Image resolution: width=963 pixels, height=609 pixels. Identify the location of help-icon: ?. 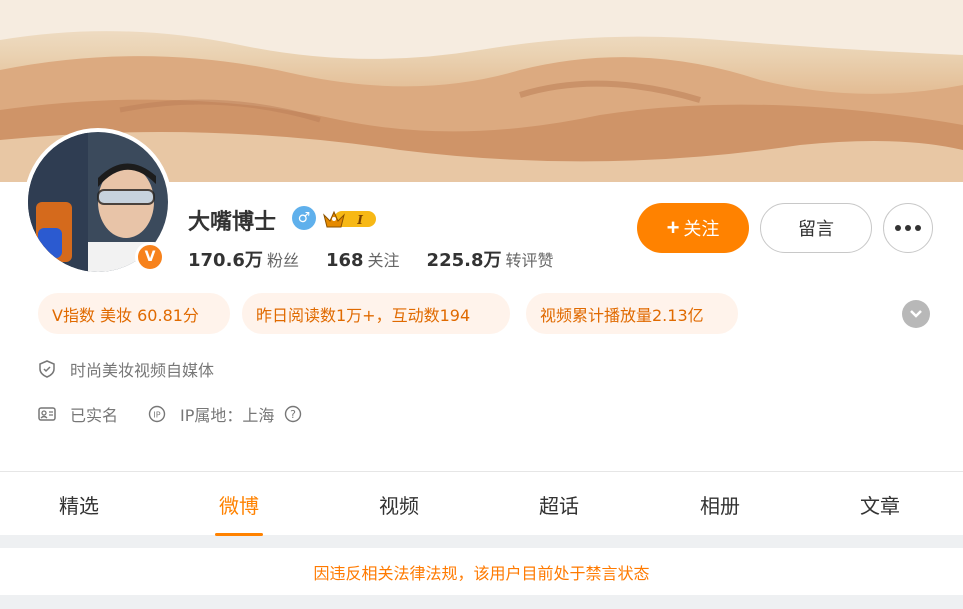
(293, 414).